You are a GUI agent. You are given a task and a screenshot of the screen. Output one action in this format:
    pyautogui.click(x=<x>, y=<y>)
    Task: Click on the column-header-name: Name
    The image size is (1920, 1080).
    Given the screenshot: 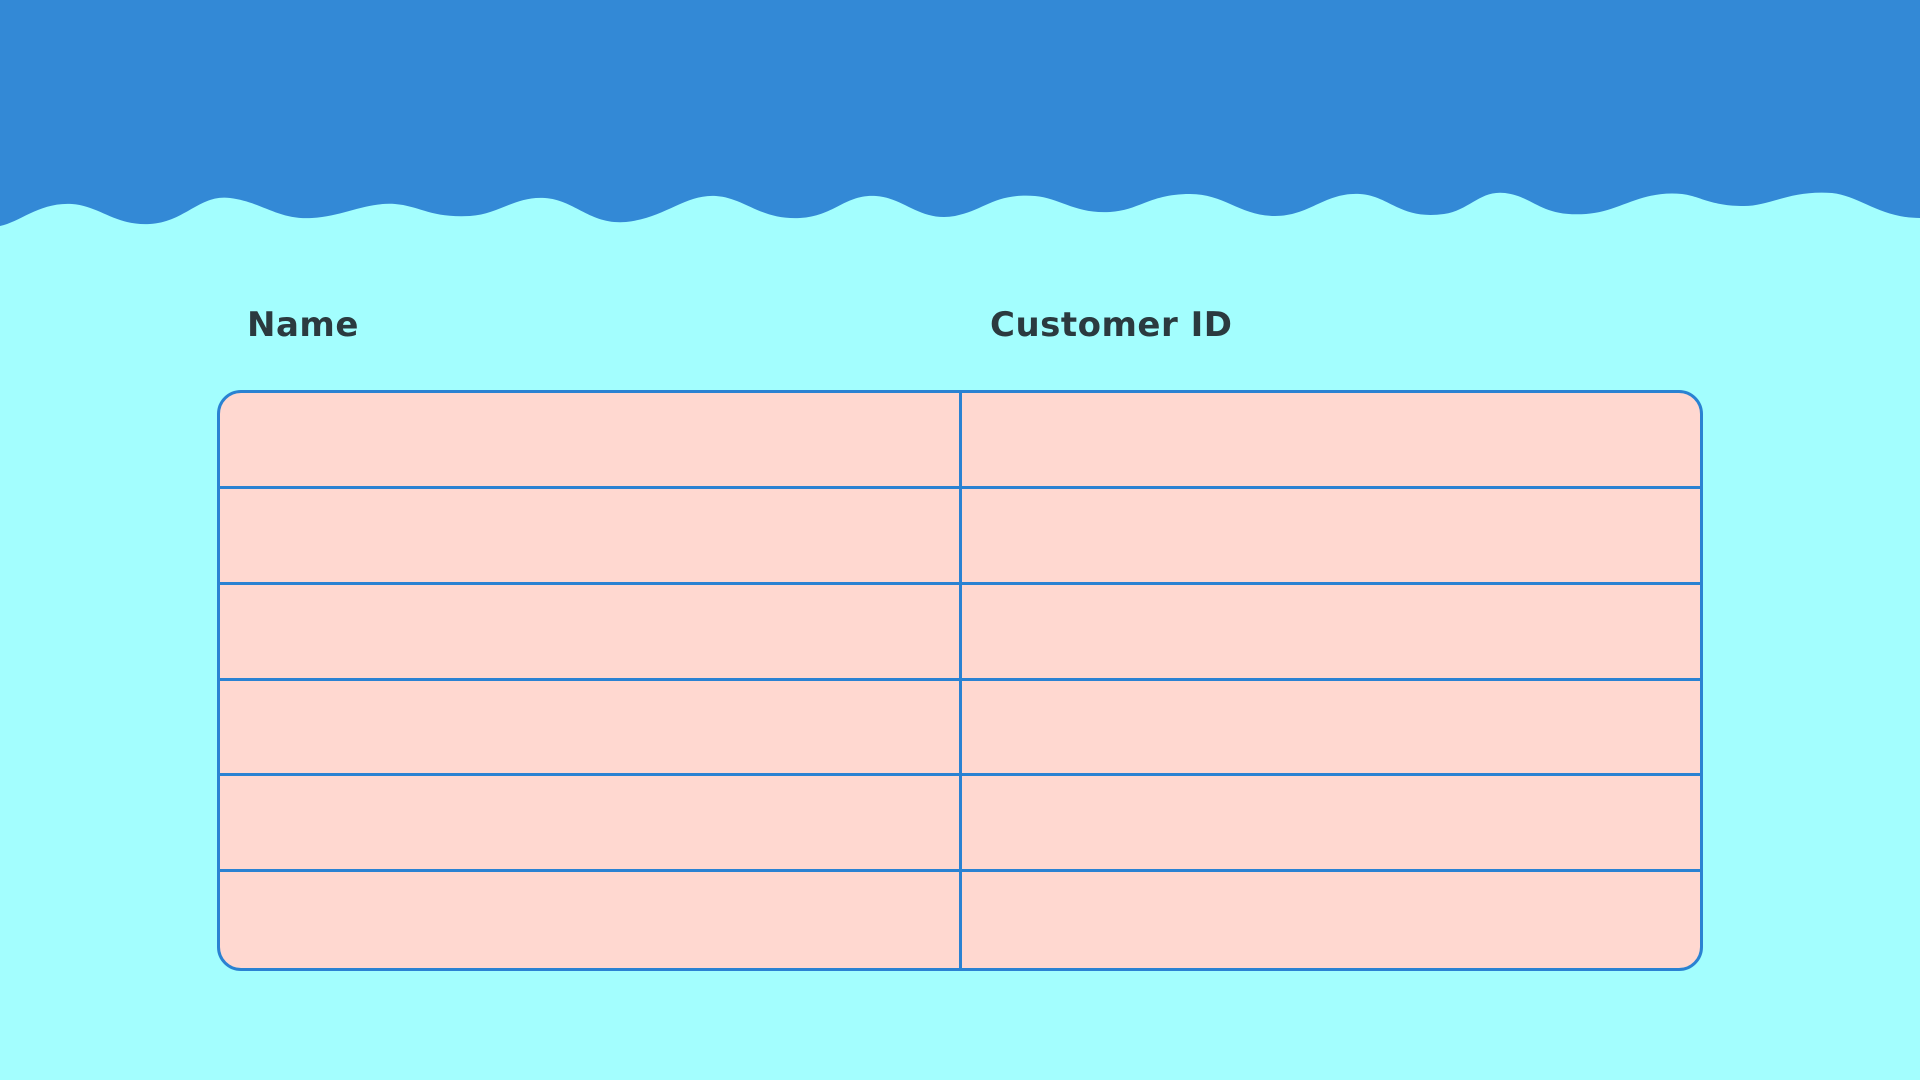 What is the action you would take?
    pyautogui.click(x=303, y=325)
    